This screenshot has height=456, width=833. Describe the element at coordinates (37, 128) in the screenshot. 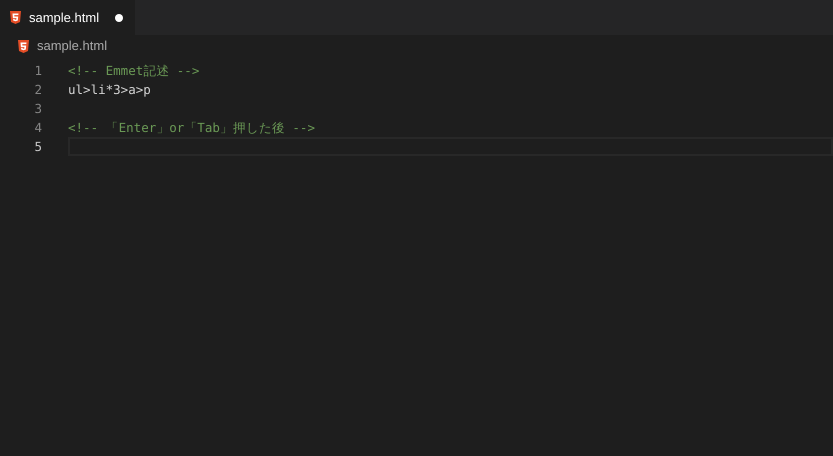

I see `line-number: 4` at that location.